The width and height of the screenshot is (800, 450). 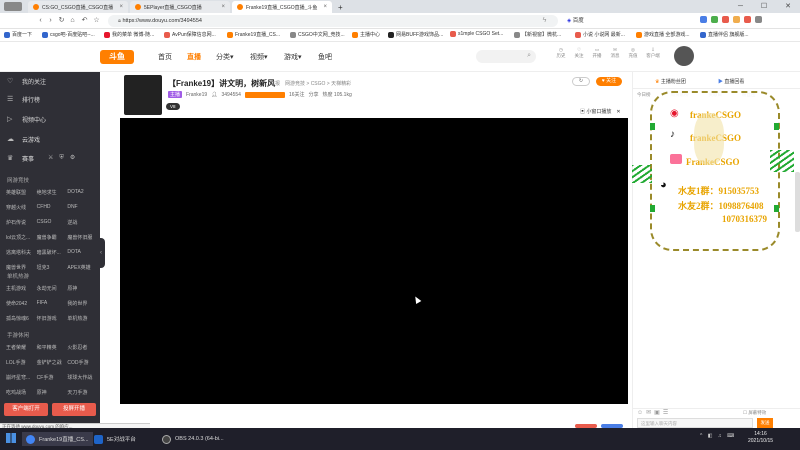 What do you see at coordinates (561, 53) in the screenshot?
I see `header-history: ◷ 历史` at bounding box center [561, 53].